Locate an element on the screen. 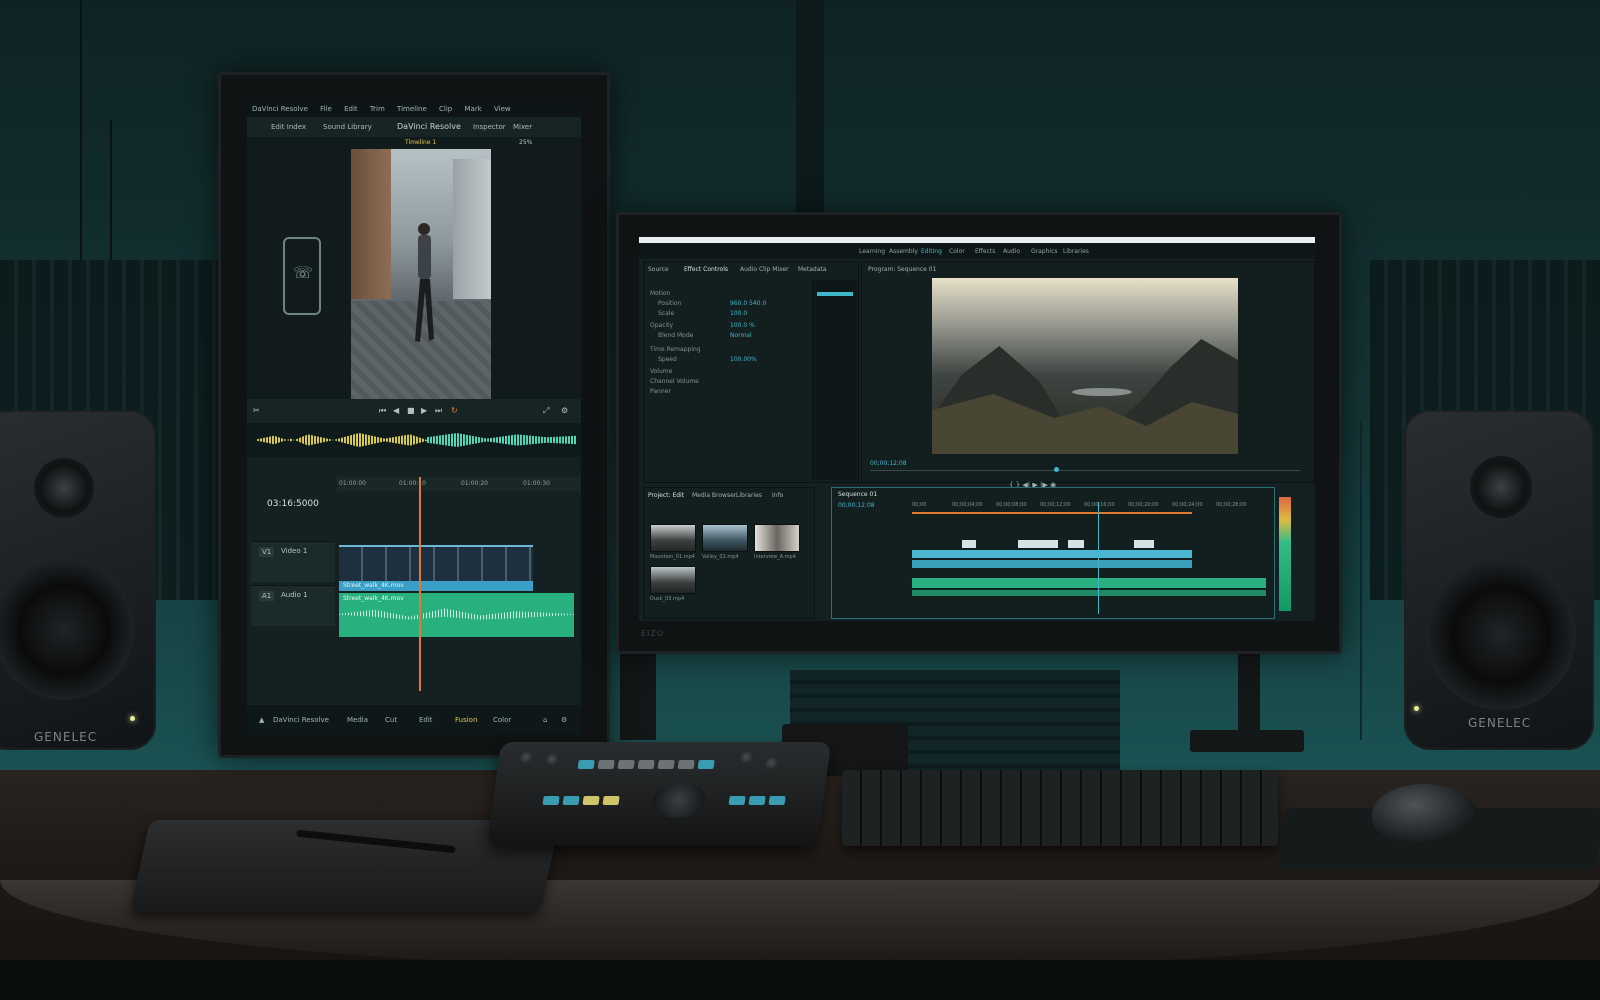 Image resolution: width=1600 pixels, height=1000 pixels. workspace-tab: Graphics is located at coordinates (1044, 251).